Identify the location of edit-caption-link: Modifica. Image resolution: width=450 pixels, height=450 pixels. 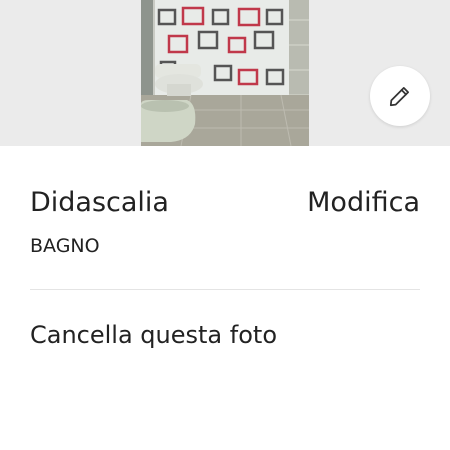
(363, 203).